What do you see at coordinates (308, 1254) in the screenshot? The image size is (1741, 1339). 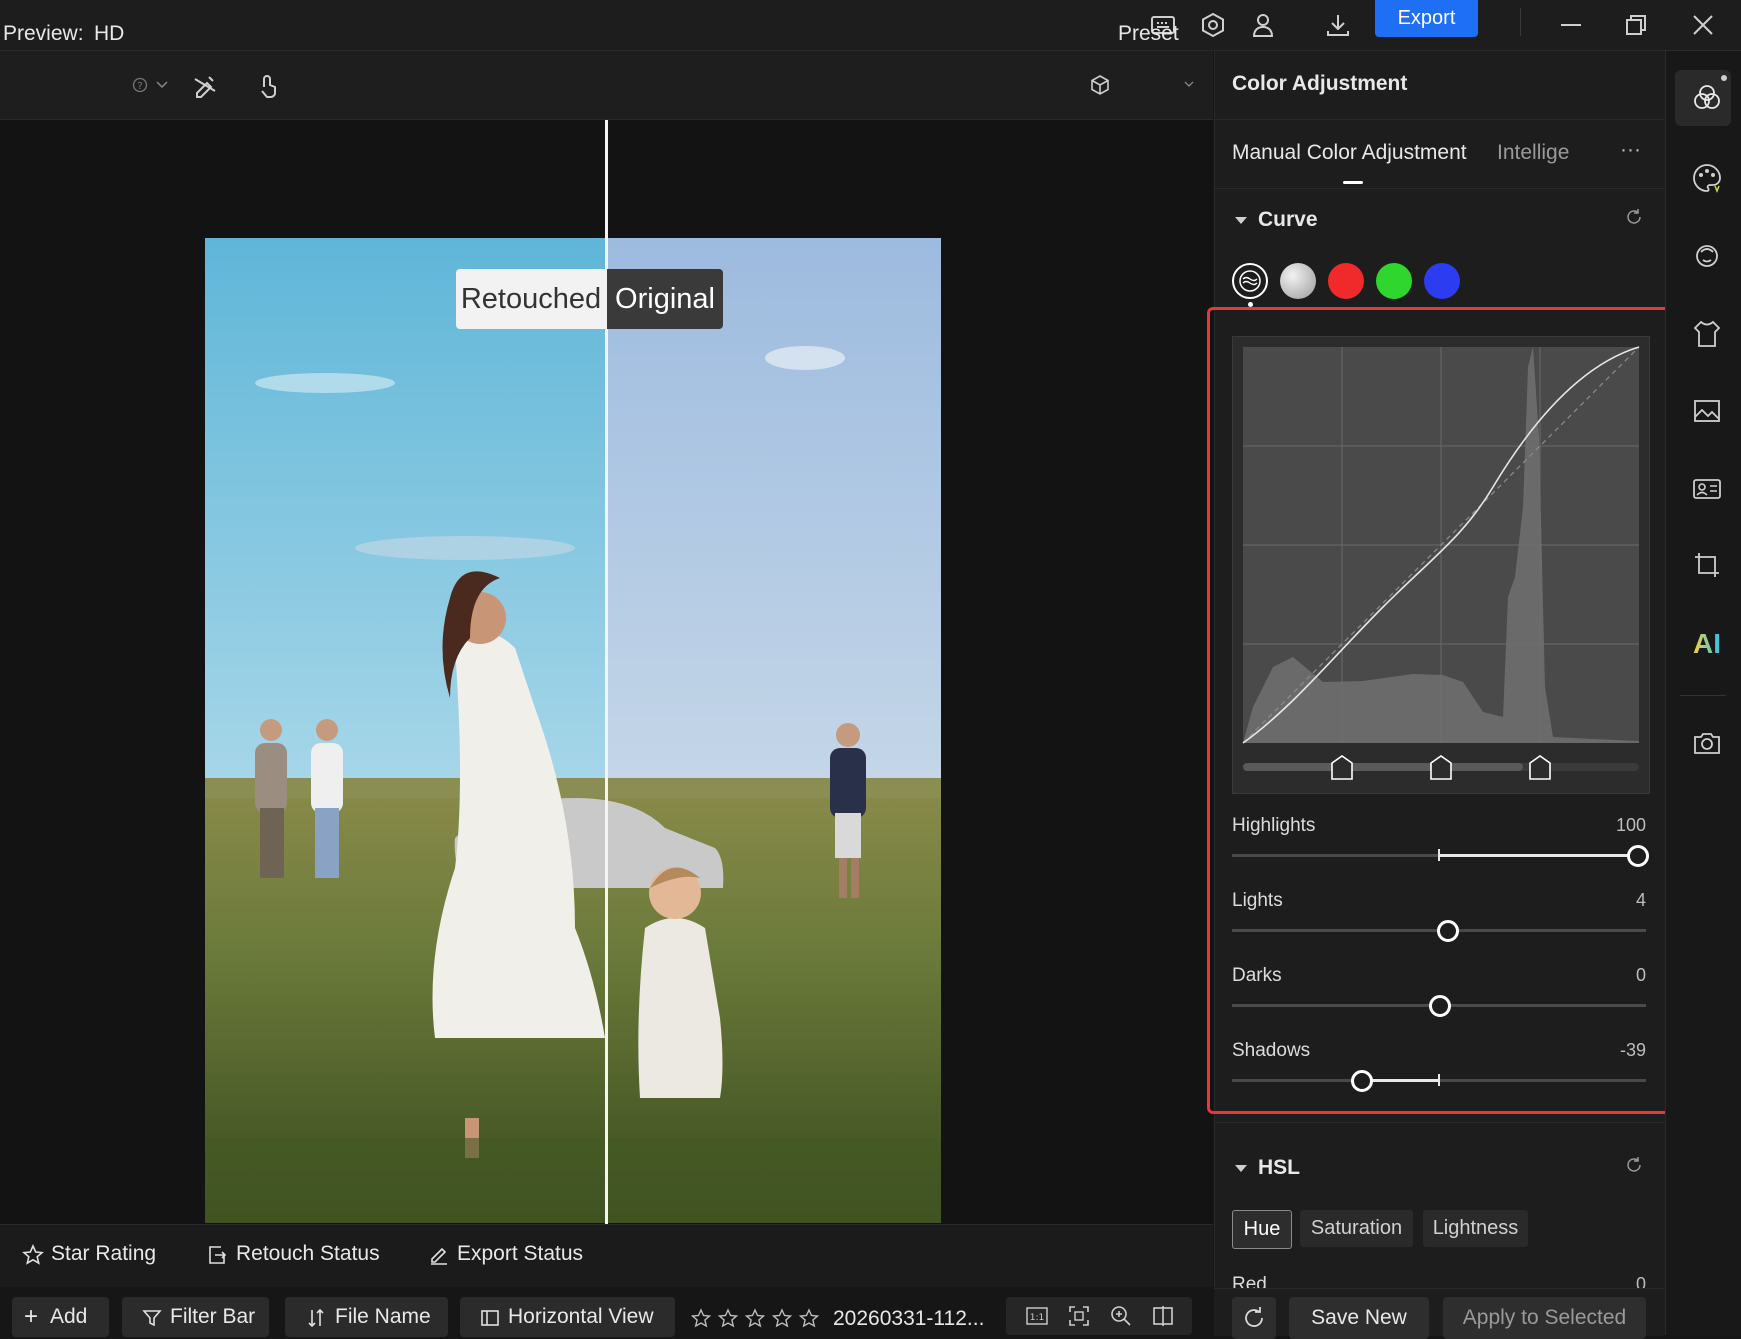 I see `retouch-status-filter: Retouch Status` at bounding box center [308, 1254].